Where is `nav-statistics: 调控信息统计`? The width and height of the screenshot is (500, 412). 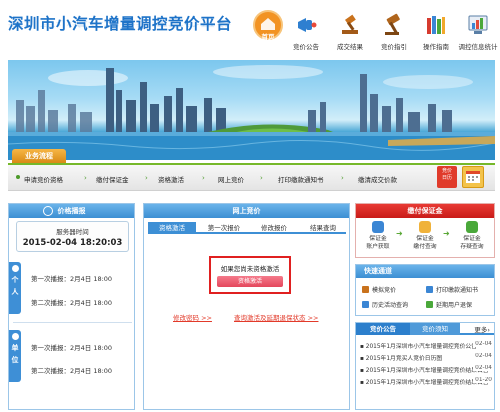 nav-statistics: 调控信息统计 is located at coordinates (478, 34).